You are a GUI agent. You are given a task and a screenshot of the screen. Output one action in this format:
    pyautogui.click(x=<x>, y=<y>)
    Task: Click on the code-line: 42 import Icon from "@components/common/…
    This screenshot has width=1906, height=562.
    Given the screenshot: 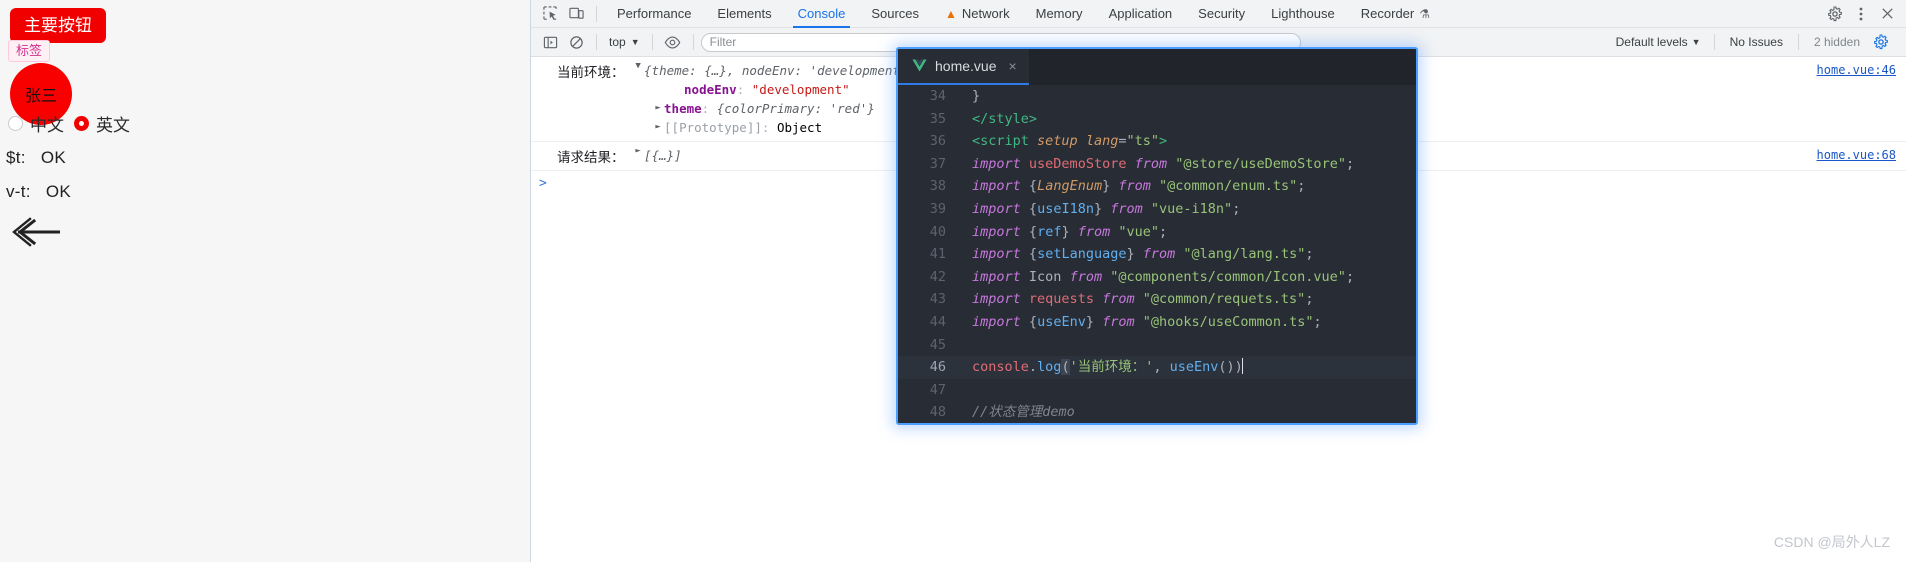 What is the action you would take?
    pyautogui.click(x=1157, y=277)
    